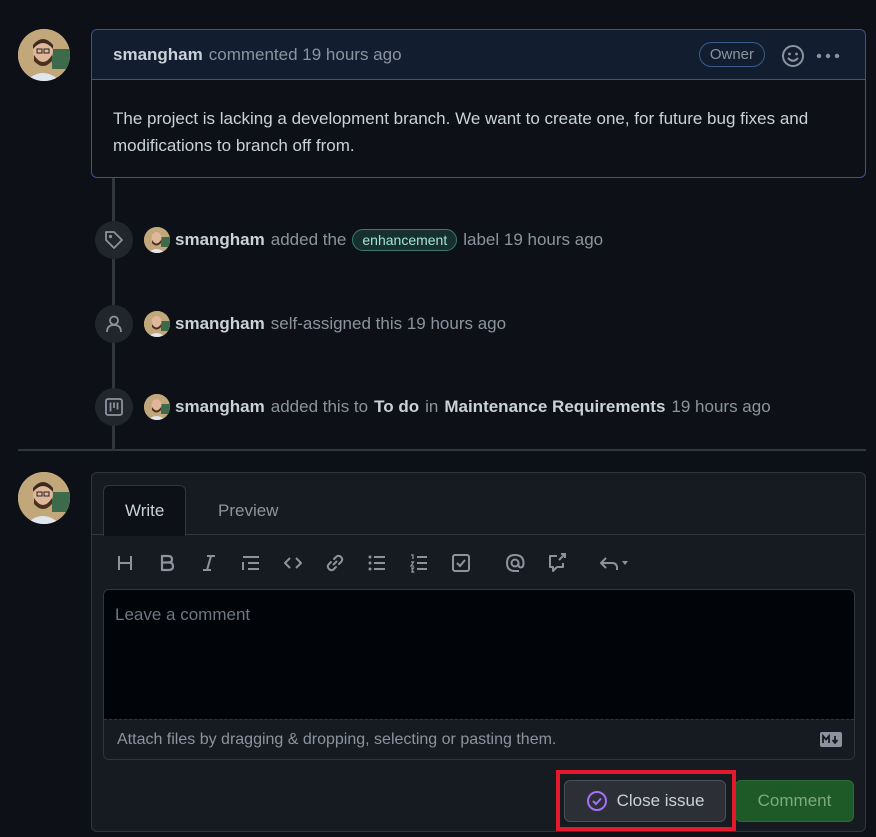  Describe the element at coordinates (614, 563) in the screenshot. I see `reply-icon` at that location.